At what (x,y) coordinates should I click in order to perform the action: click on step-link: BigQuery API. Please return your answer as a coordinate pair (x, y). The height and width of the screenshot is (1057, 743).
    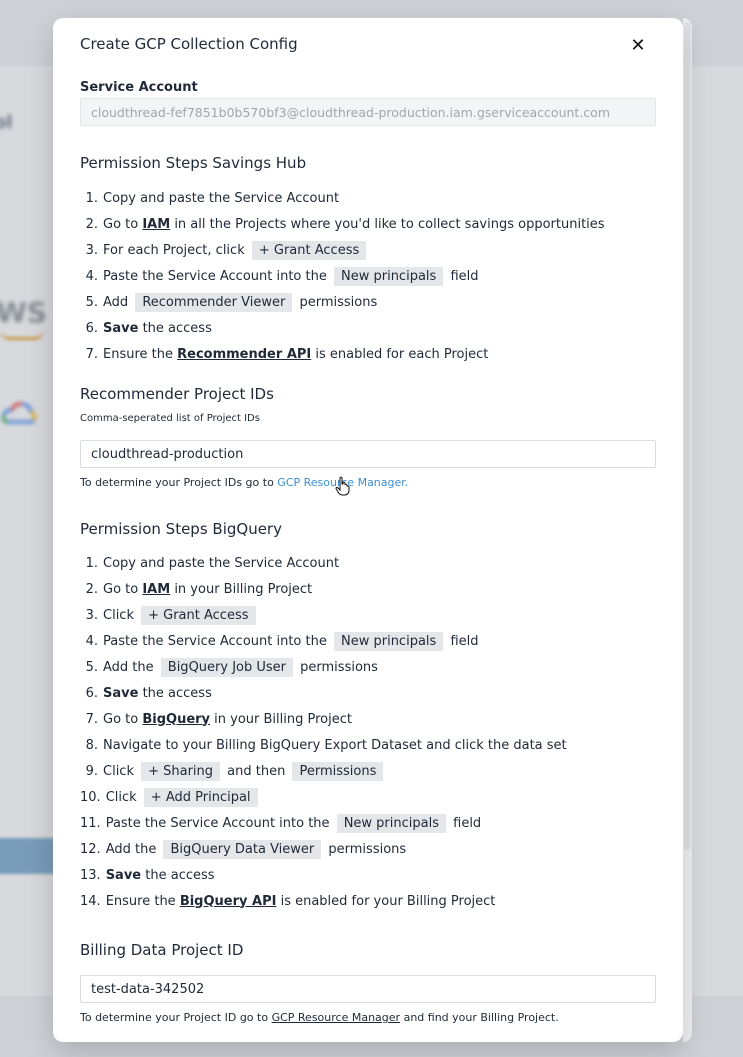
    Looking at the image, I should click on (228, 901).